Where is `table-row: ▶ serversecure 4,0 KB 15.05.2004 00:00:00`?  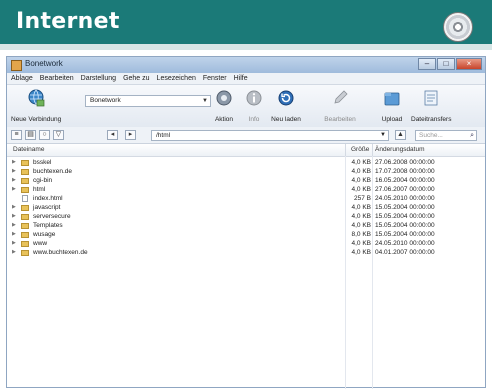 table-row: ▶ serversecure 4,0 KB 15.05.2004 00:00:00 is located at coordinates (246, 216).